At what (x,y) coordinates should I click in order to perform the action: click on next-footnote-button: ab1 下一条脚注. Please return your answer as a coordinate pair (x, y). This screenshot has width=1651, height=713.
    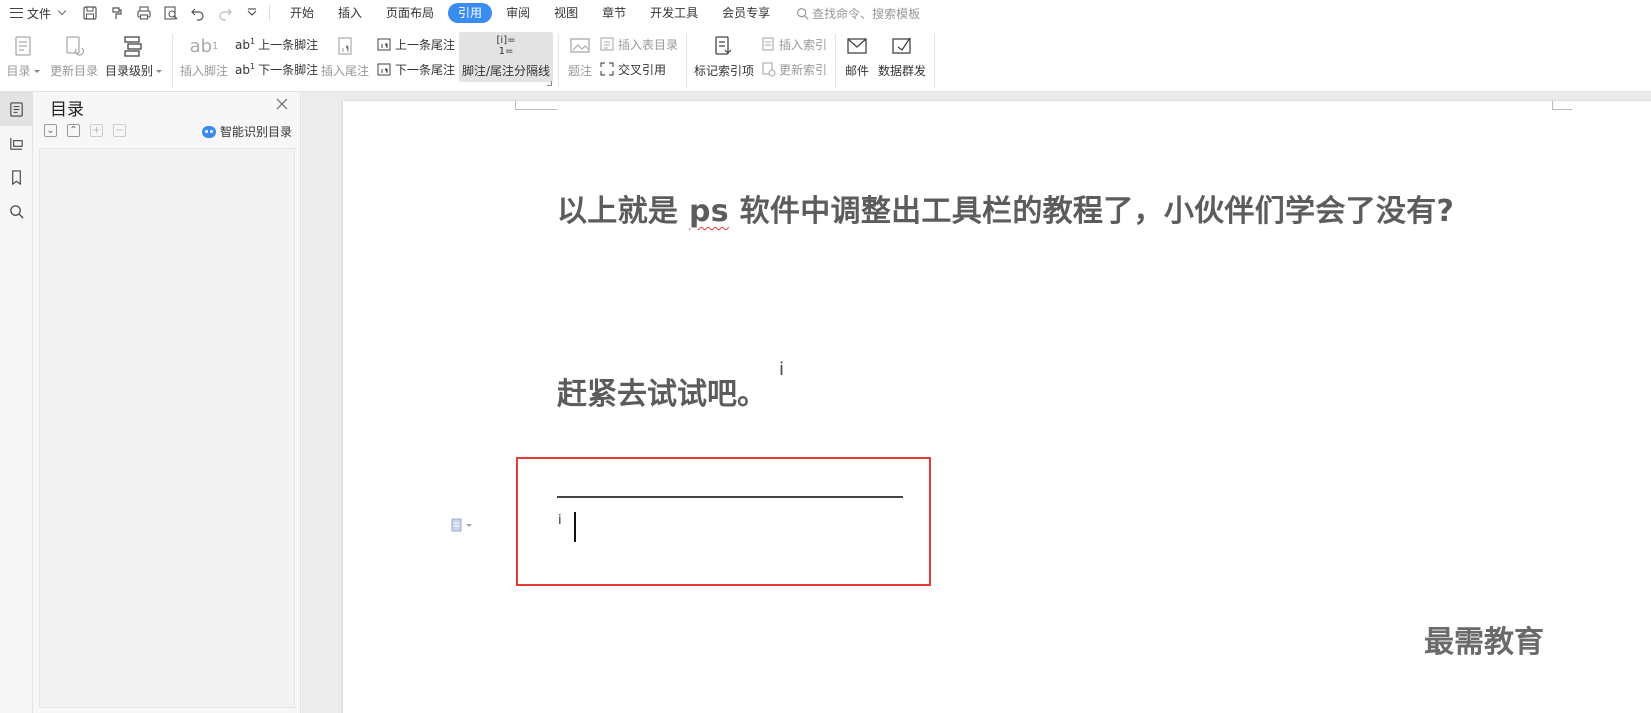
    Looking at the image, I should click on (276, 69).